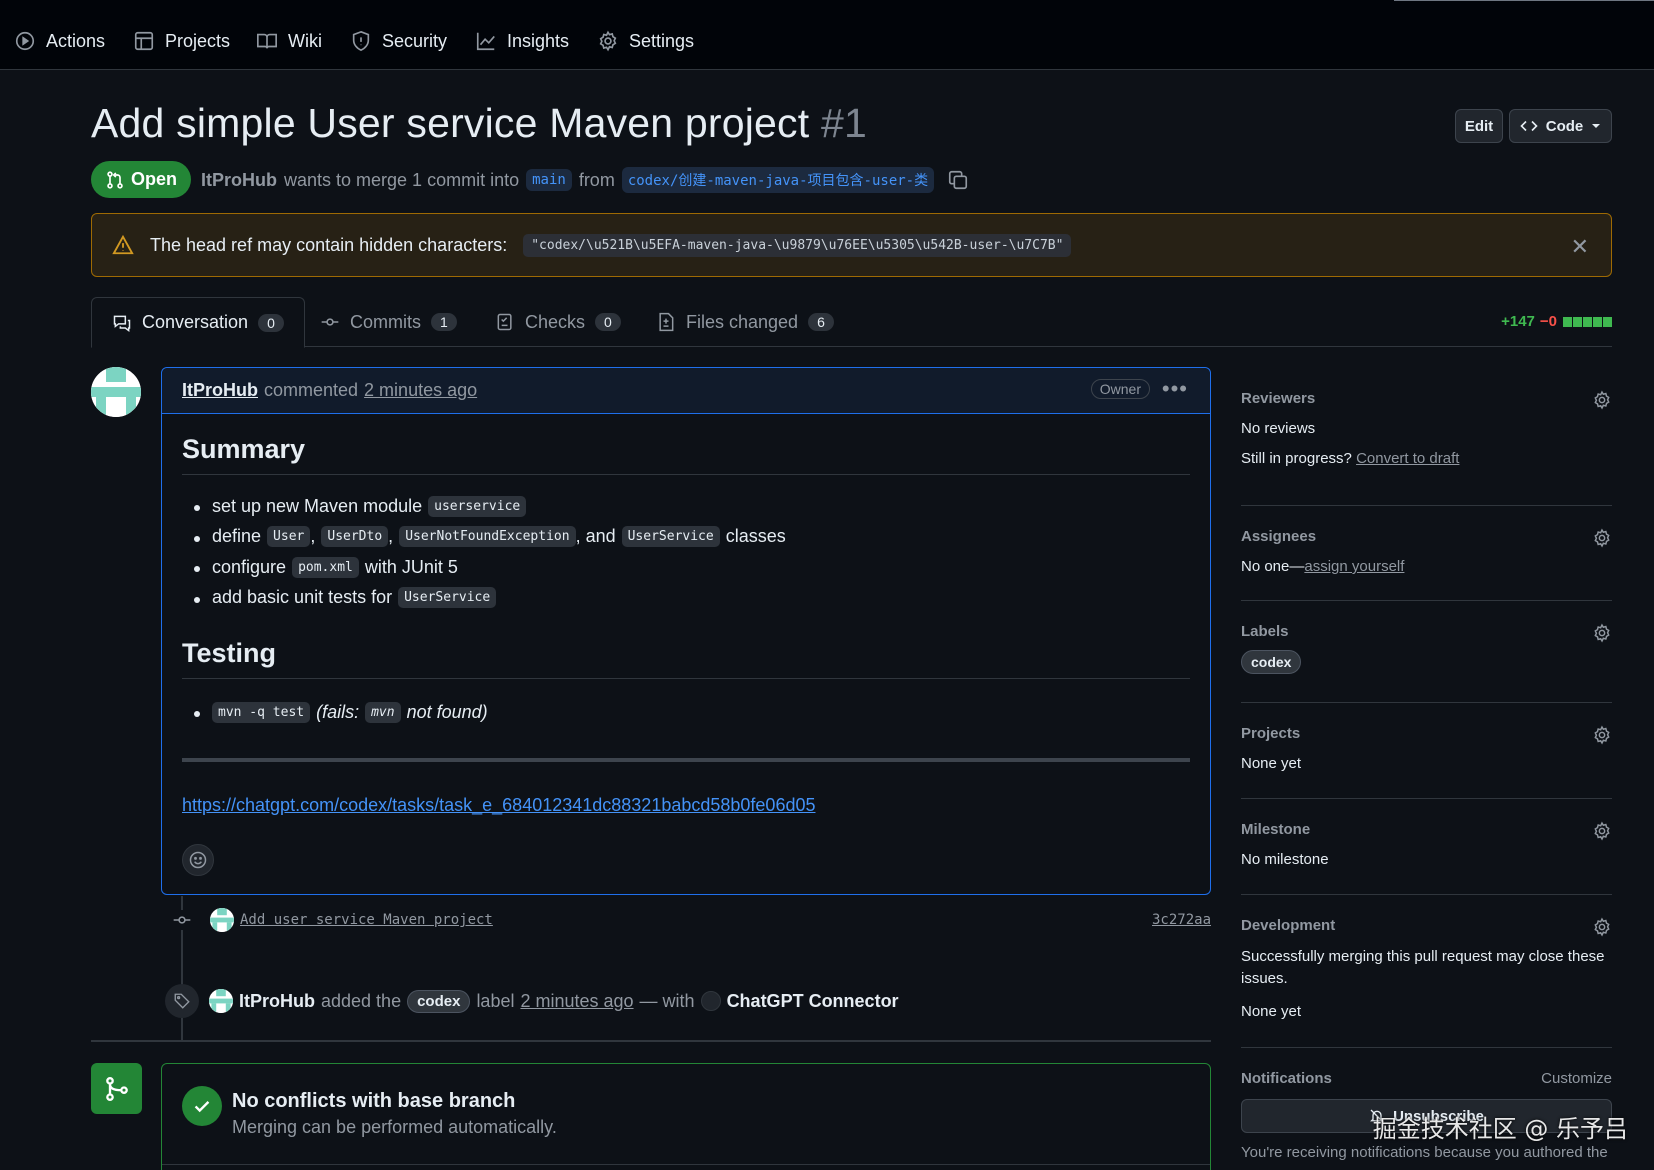 This screenshot has height=1170, width=1654. Describe the element at coordinates (122, 323) in the screenshot. I see `comment-discussion-icon` at that location.